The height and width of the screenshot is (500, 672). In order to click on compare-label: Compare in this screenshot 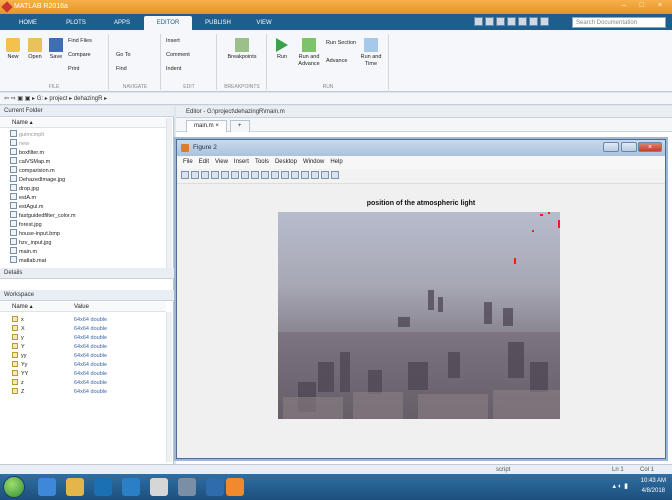, I will do `click(79, 55)`.